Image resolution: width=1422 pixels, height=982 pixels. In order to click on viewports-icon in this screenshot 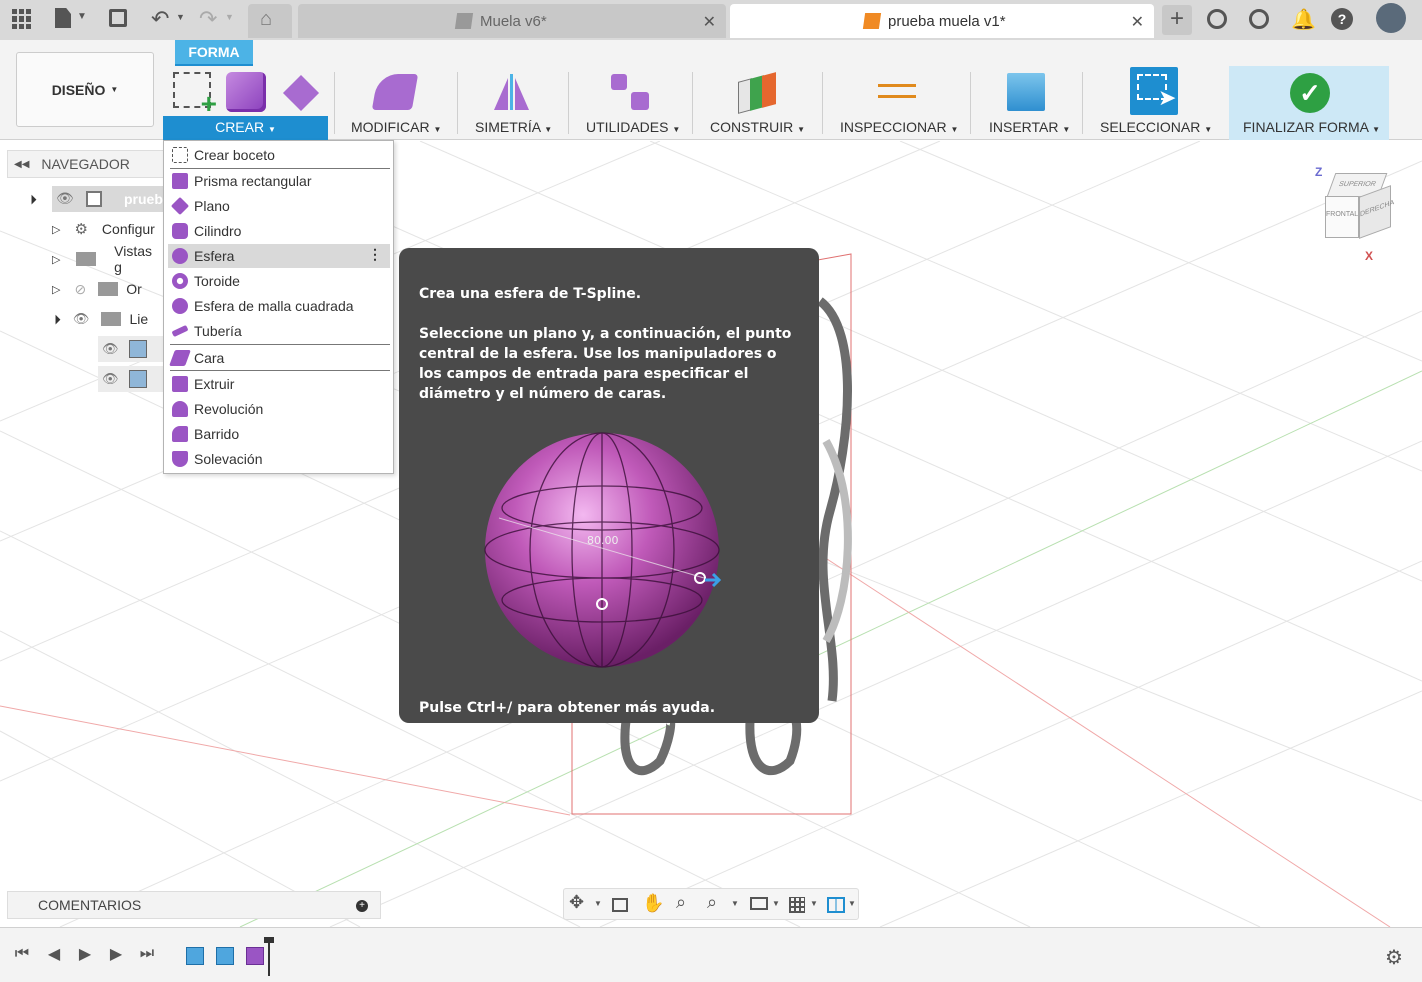, I will do `click(836, 905)`.